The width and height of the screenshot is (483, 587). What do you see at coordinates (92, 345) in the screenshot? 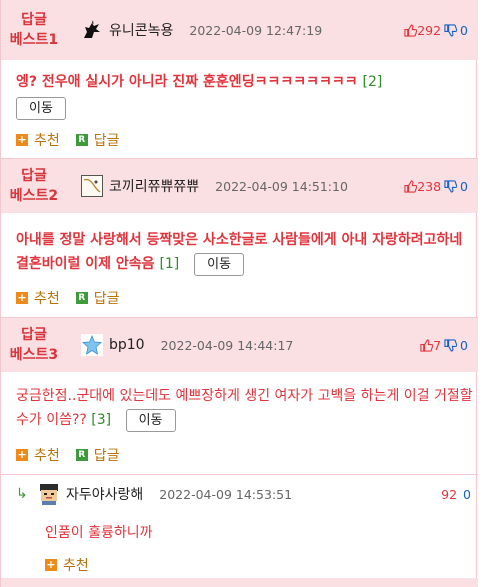
I see `blue-star-icon` at bounding box center [92, 345].